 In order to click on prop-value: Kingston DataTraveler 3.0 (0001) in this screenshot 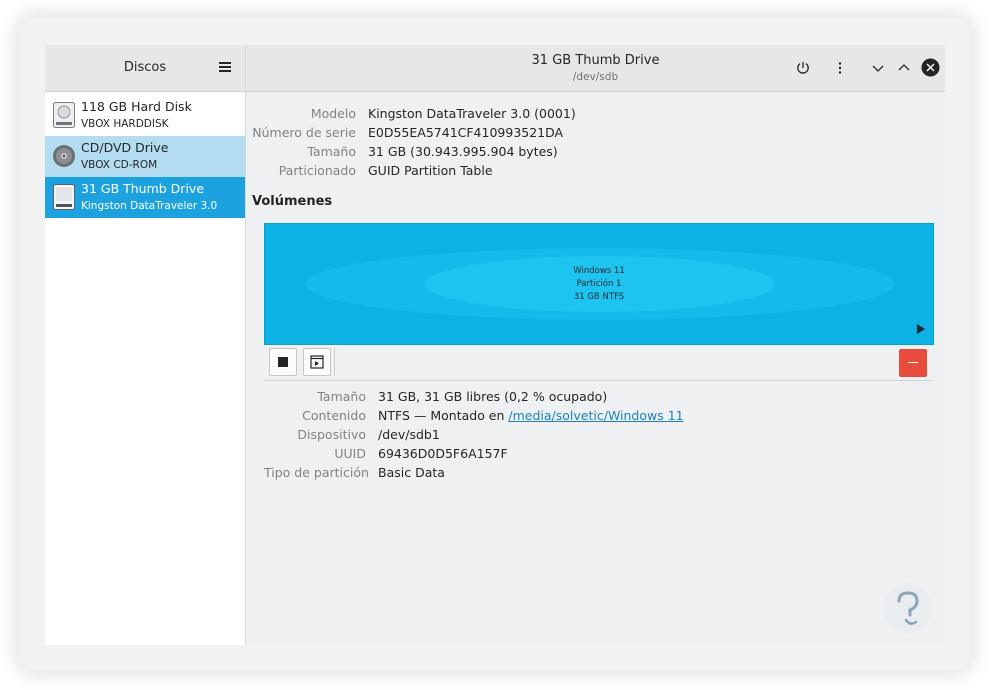, I will do `click(472, 113)`.